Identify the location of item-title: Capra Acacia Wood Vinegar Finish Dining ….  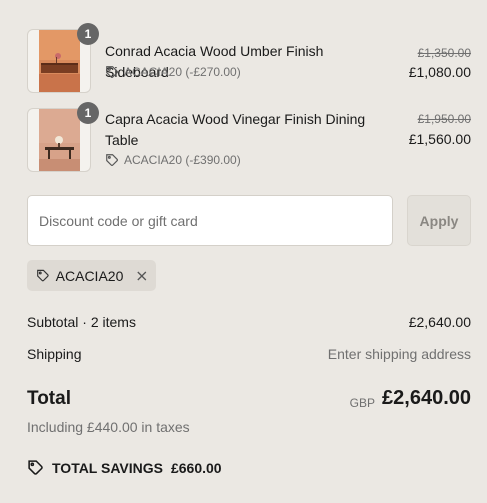
(235, 129).